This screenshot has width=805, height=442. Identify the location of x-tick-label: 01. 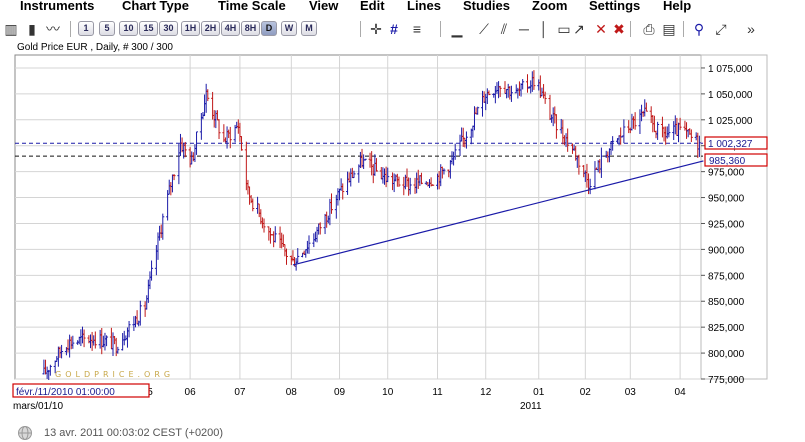
(539, 392).